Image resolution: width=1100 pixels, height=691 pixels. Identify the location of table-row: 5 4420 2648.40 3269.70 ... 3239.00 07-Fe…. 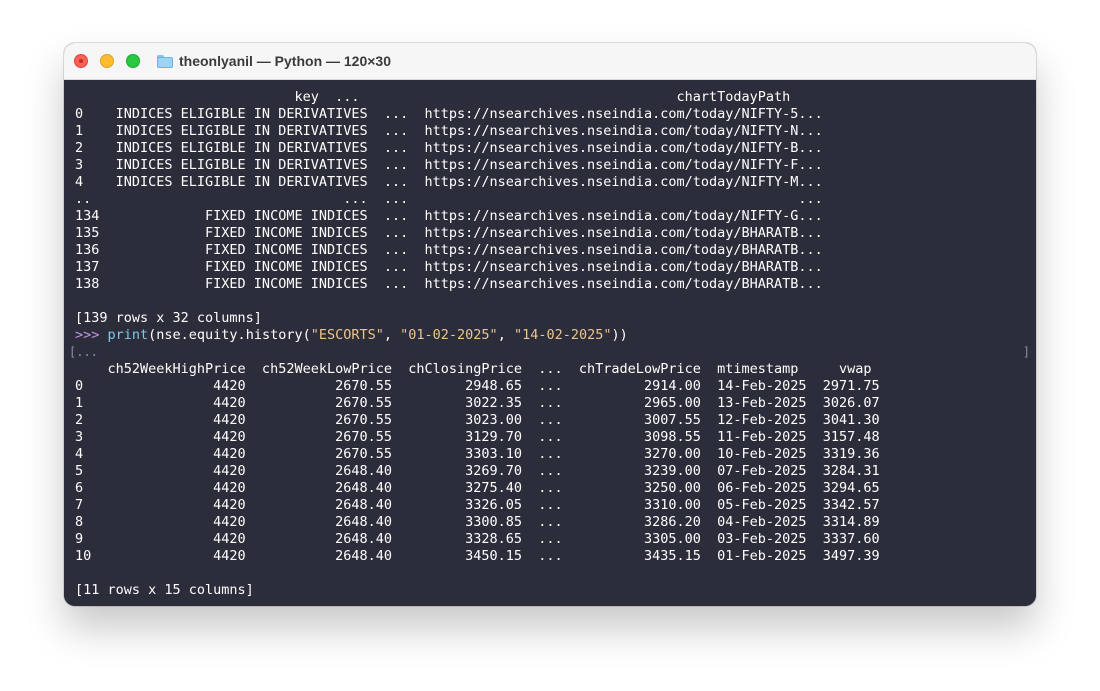
(477, 471).